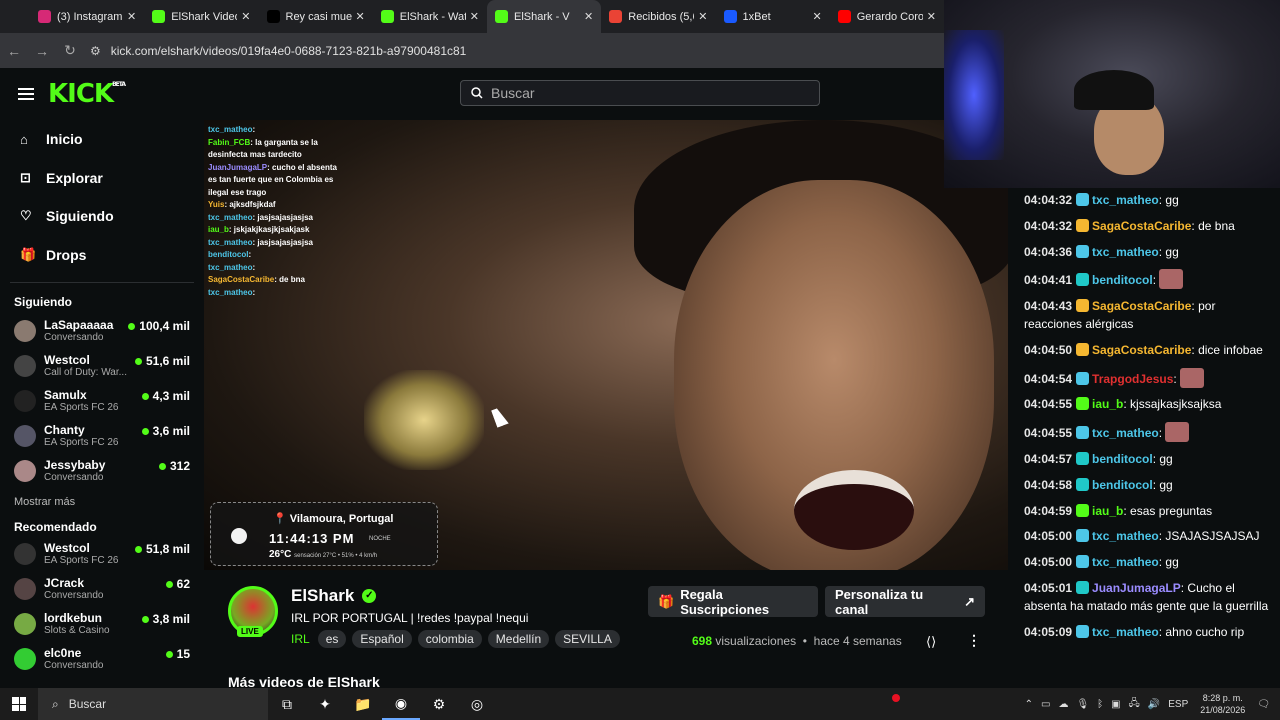  I want to click on chat-timestamp: 04:04:54, so click(1048, 378).